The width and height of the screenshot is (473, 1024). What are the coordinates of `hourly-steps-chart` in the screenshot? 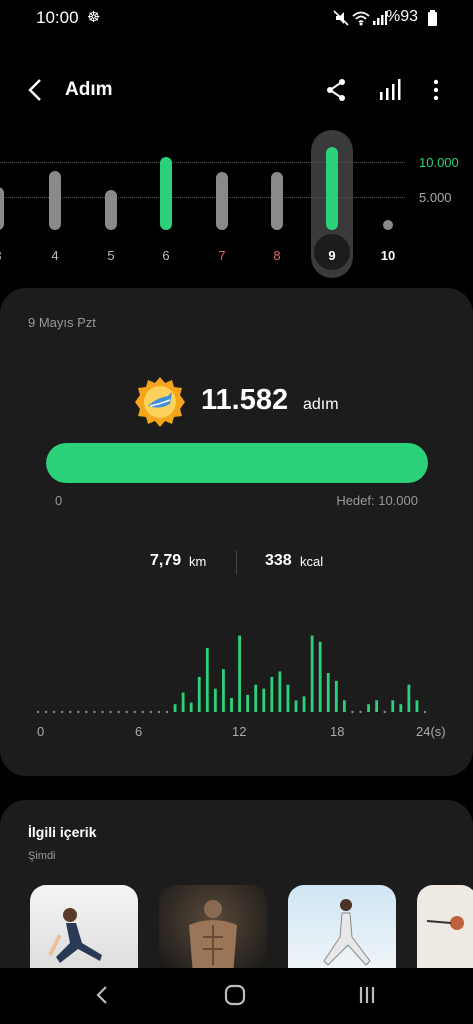 It's located at (231, 674).